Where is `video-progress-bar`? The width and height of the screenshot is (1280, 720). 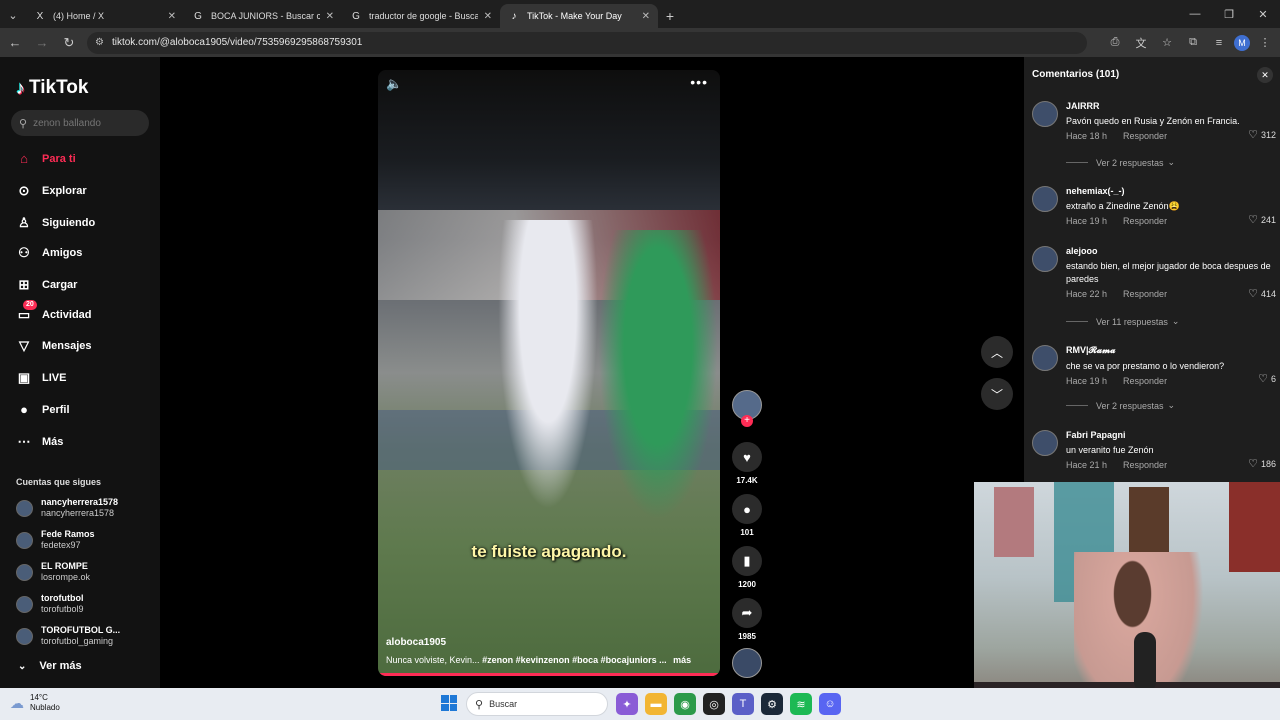
video-progress-bar is located at coordinates (549, 674).